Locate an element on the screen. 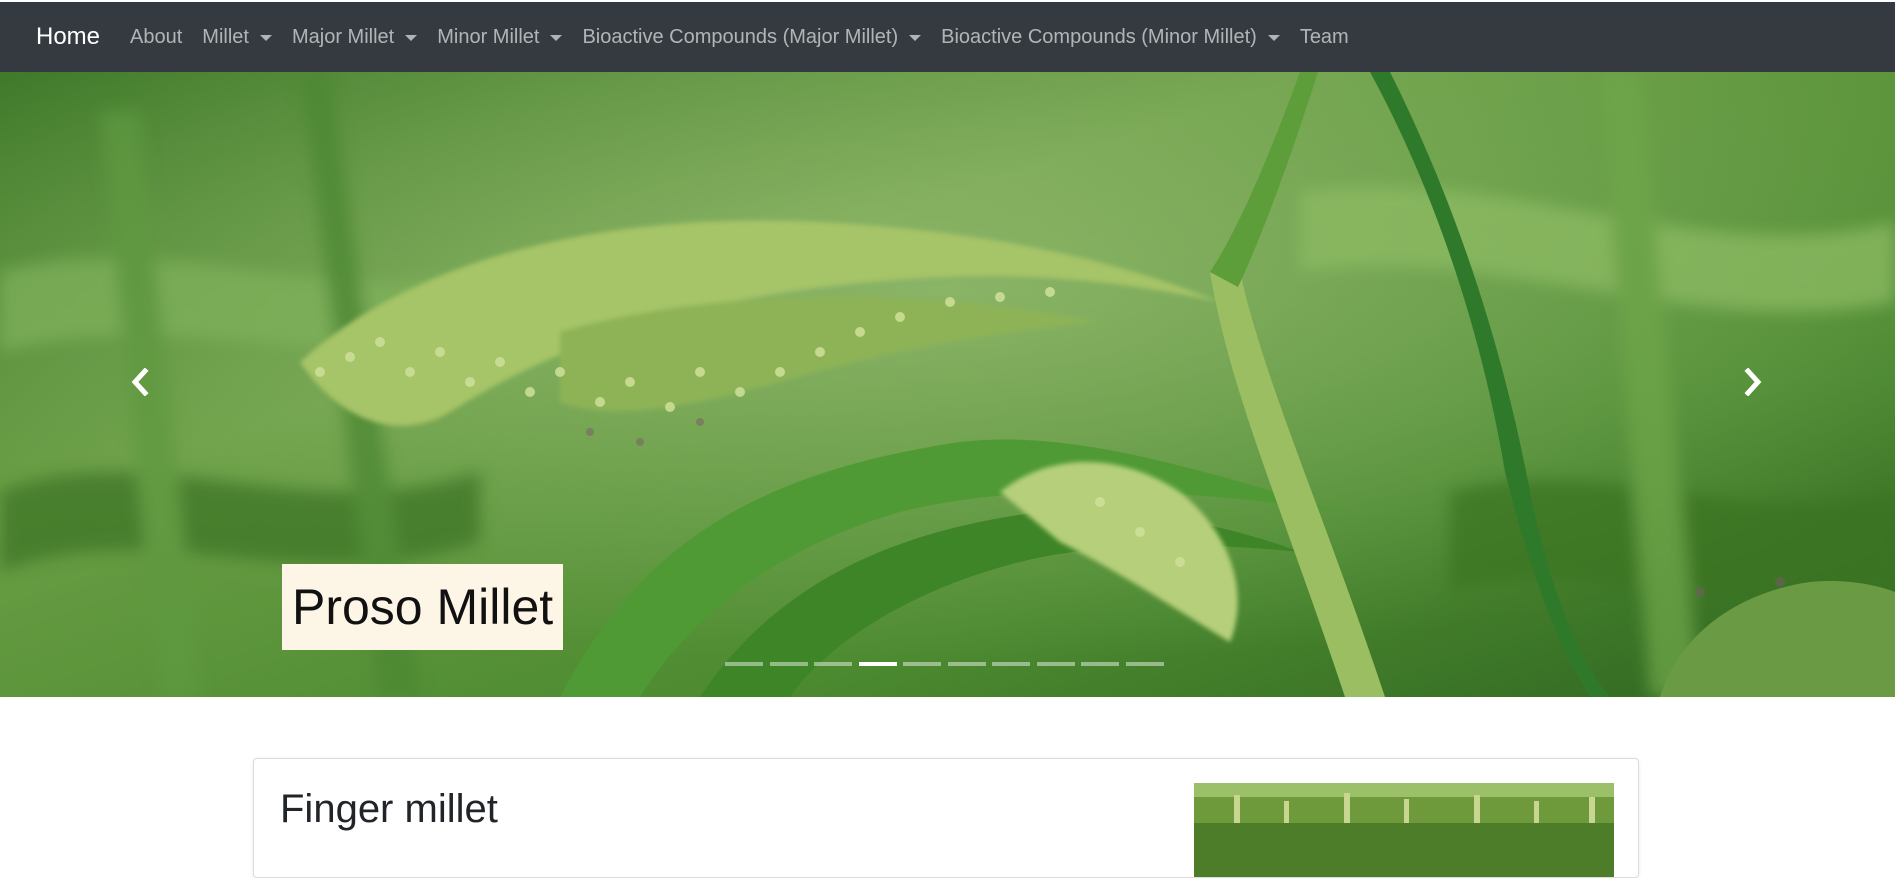  nav-about-link: About is located at coordinates (156, 37).